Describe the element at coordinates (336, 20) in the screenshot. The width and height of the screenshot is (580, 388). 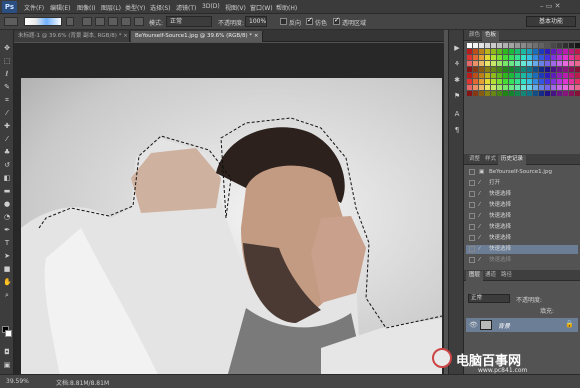
I see `transparency-checkbox` at that location.